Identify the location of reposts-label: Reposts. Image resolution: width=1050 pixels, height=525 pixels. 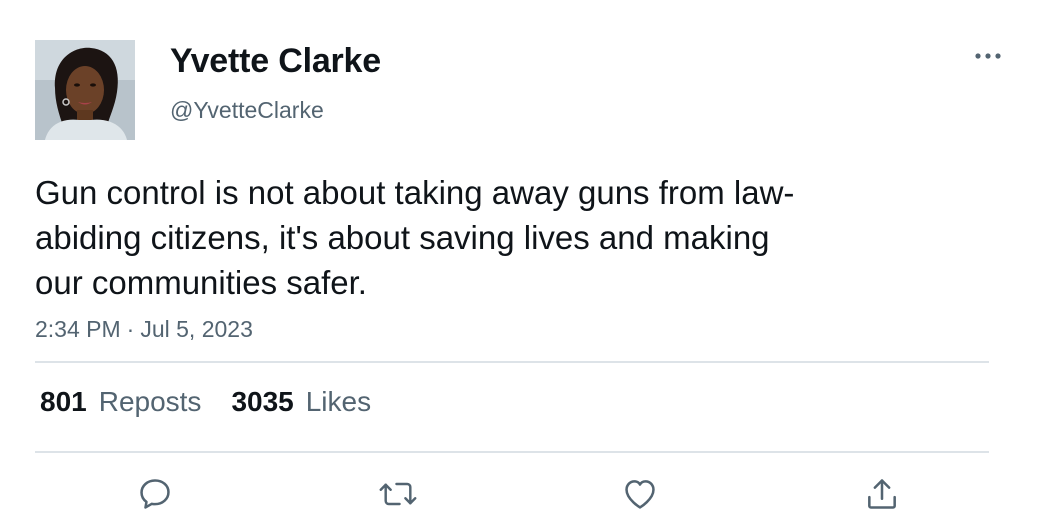
(150, 401).